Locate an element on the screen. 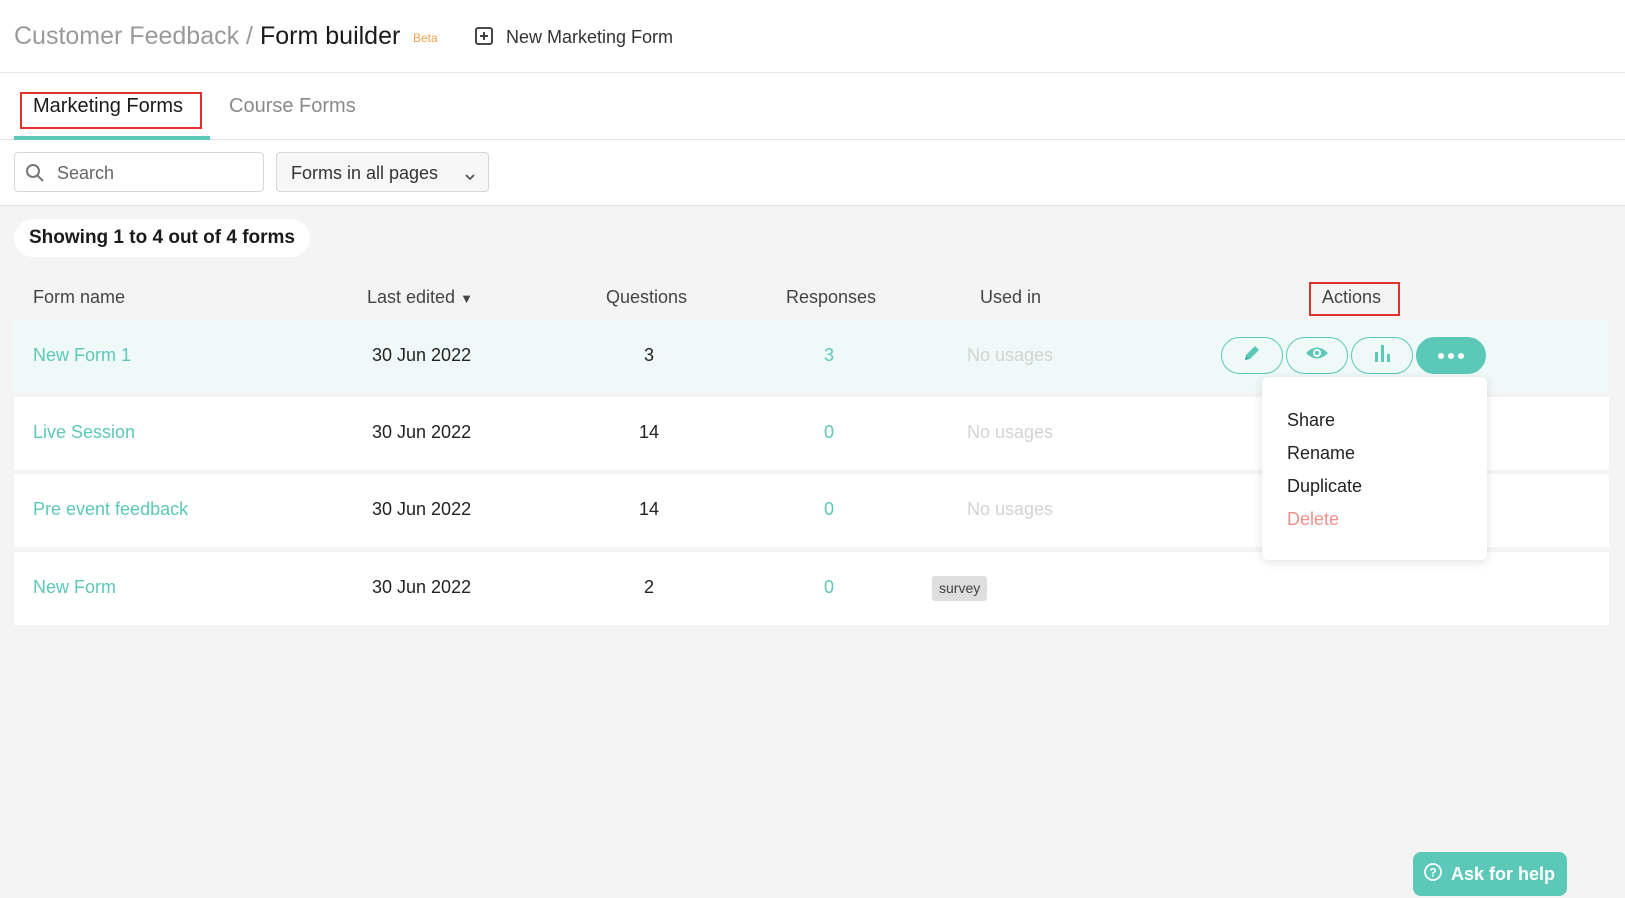 The image size is (1625, 898). search-field is located at coordinates (139, 172).